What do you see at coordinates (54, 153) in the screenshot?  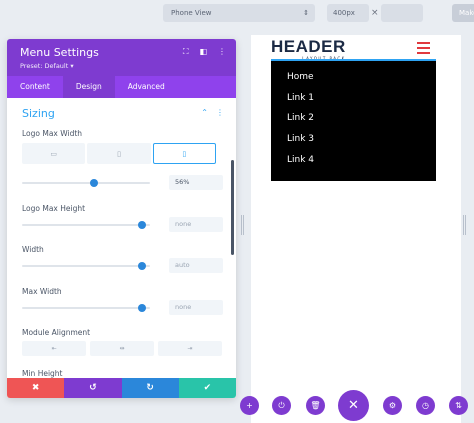 I see `desktop-icon: ▭` at bounding box center [54, 153].